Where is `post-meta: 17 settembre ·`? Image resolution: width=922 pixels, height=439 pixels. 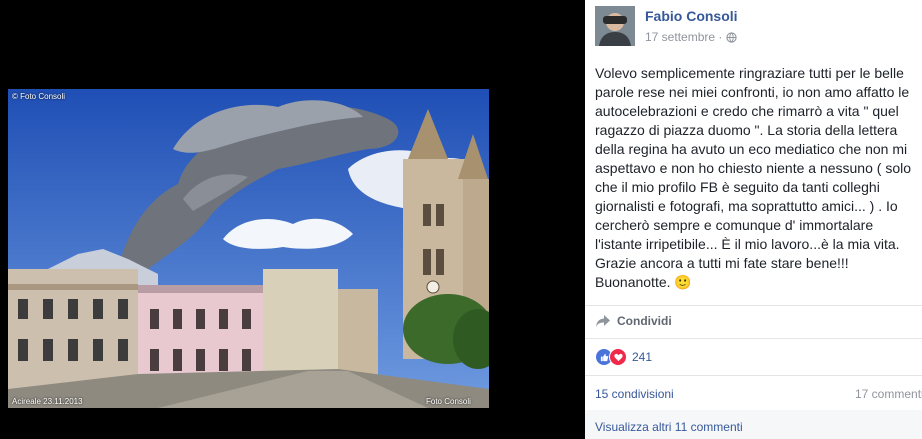
post-meta: 17 settembre · is located at coordinates (691, 38).